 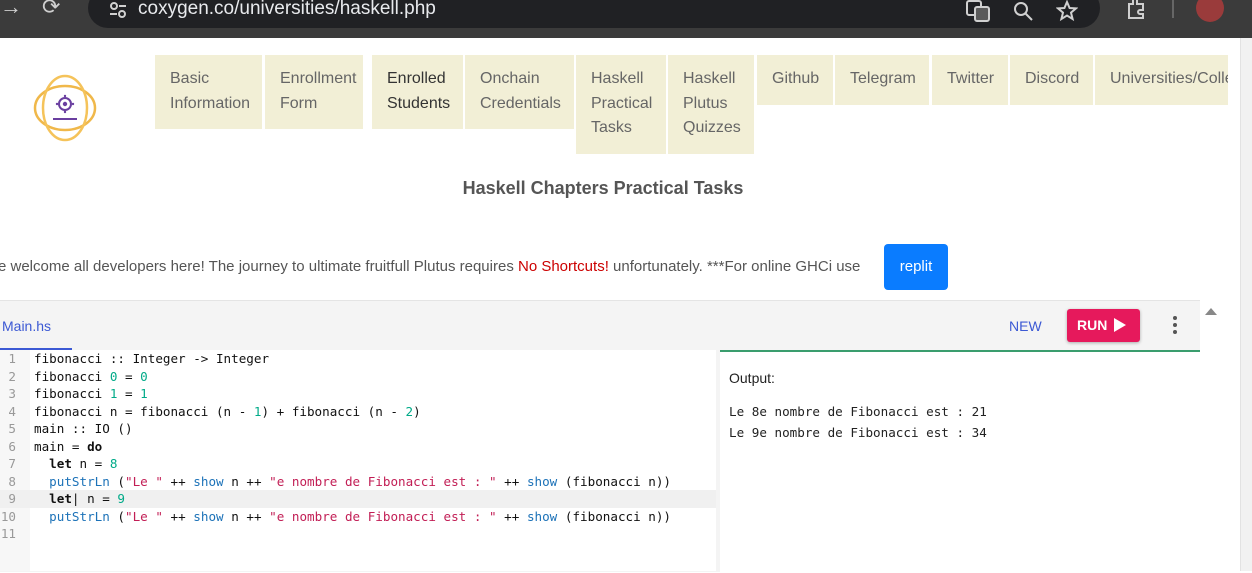 What do you see at coordinates (8, 516) in the screenshot?
I see `line-number: 10` at bounding box center [8, 516].